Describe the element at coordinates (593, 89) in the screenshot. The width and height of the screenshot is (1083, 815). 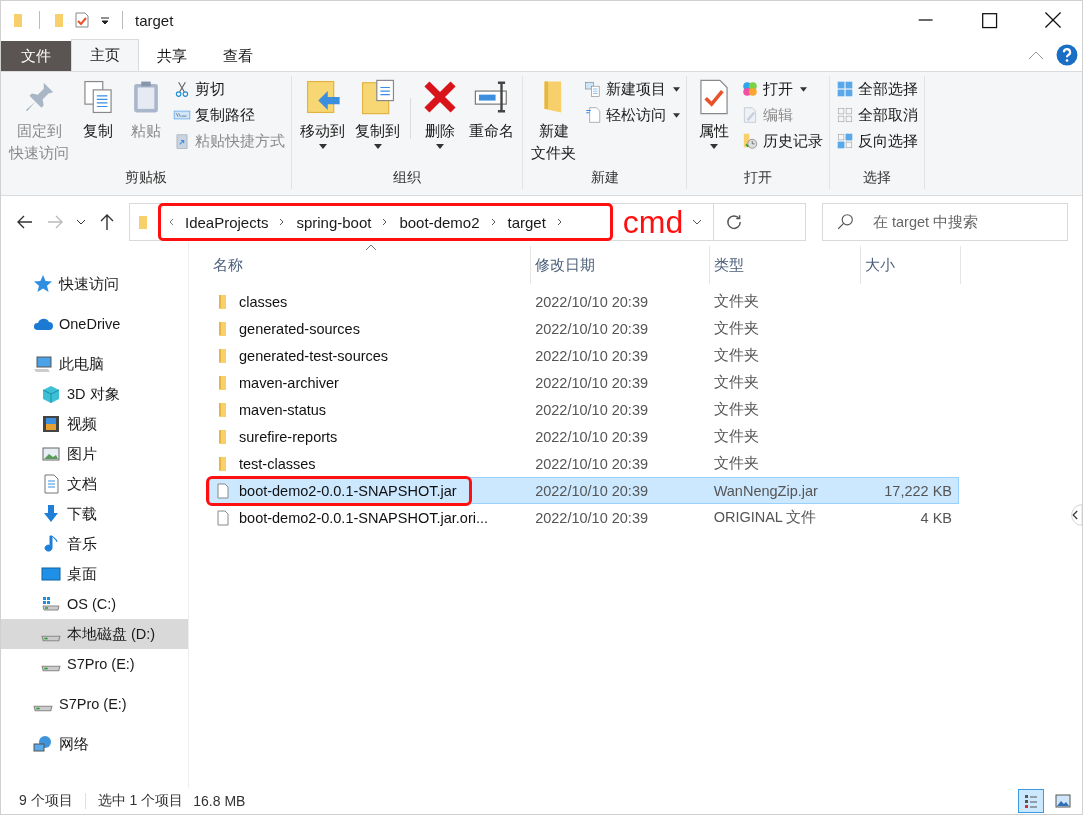
I see `new-item-icon` at that location.